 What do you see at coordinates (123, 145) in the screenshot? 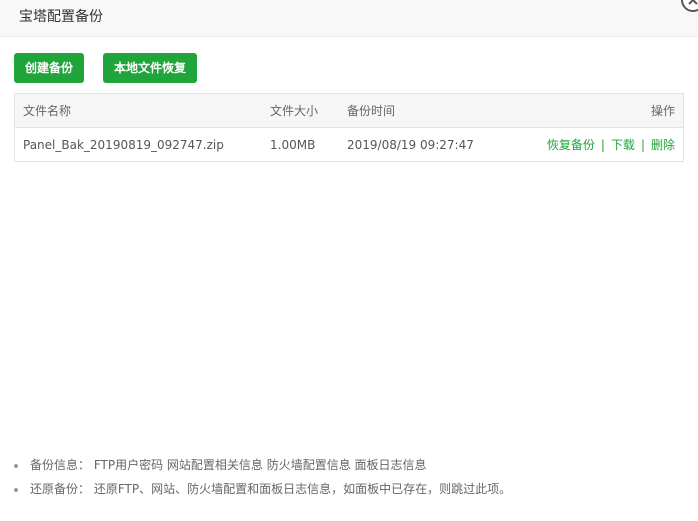
I see `cell-file-name: Panel_Bak_20190819_092747.zip` at bounding box center [123, 145].